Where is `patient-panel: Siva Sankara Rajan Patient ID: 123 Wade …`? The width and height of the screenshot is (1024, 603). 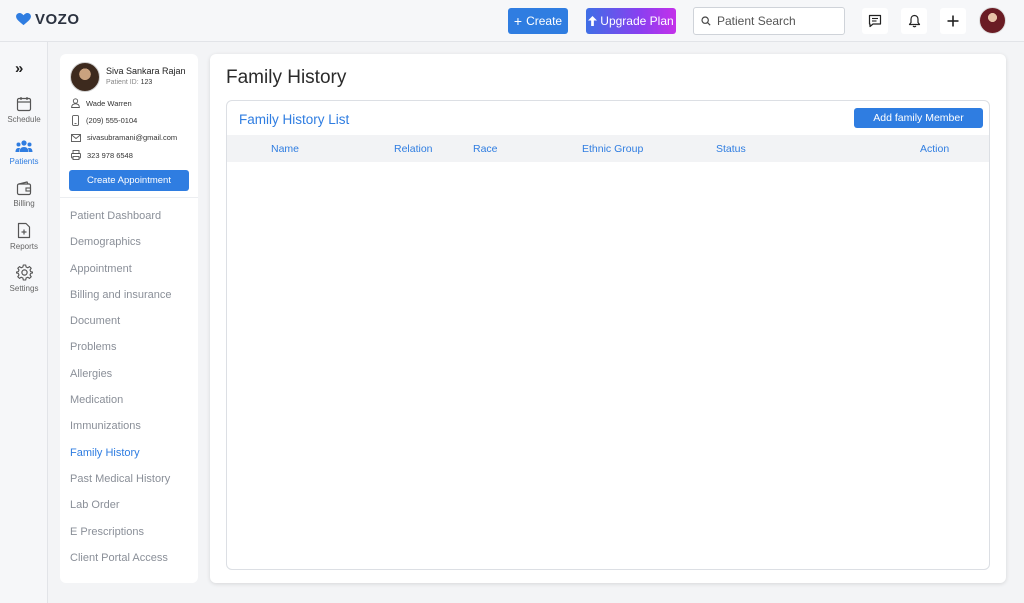 patient-panel: Siva Sankara Rajan Patient ID: 123 Wade … is located at coordinates (129, 318).